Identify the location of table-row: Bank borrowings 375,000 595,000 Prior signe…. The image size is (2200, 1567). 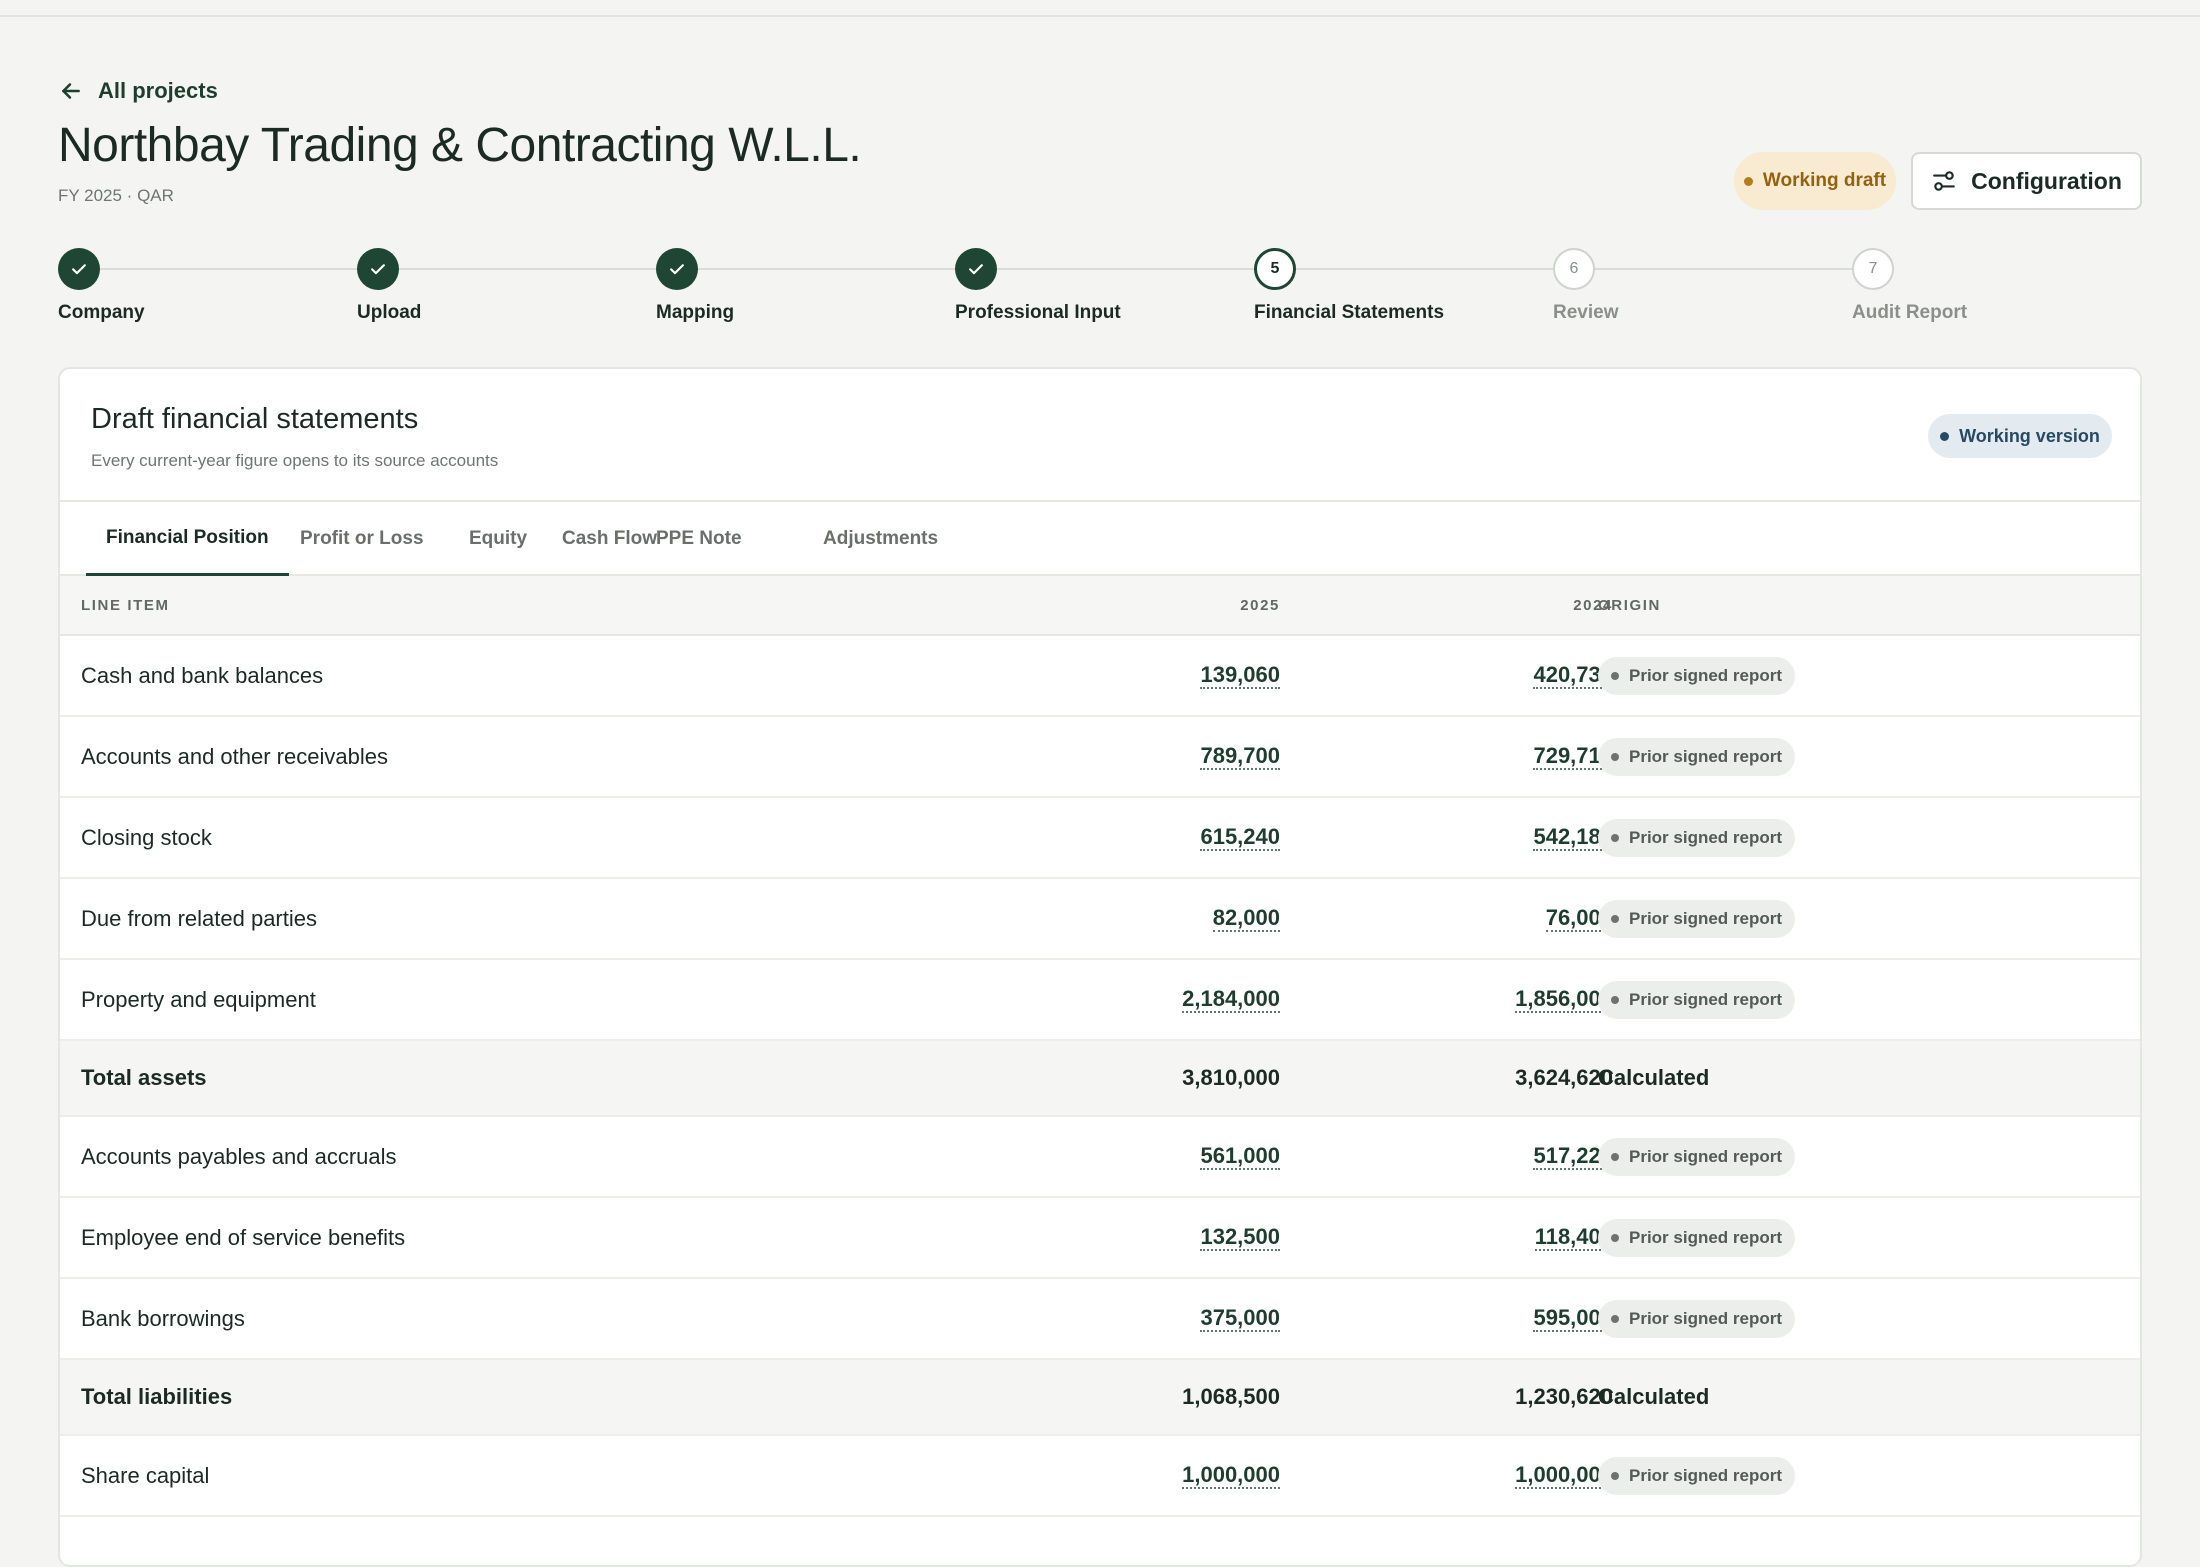
(1100, 1319).